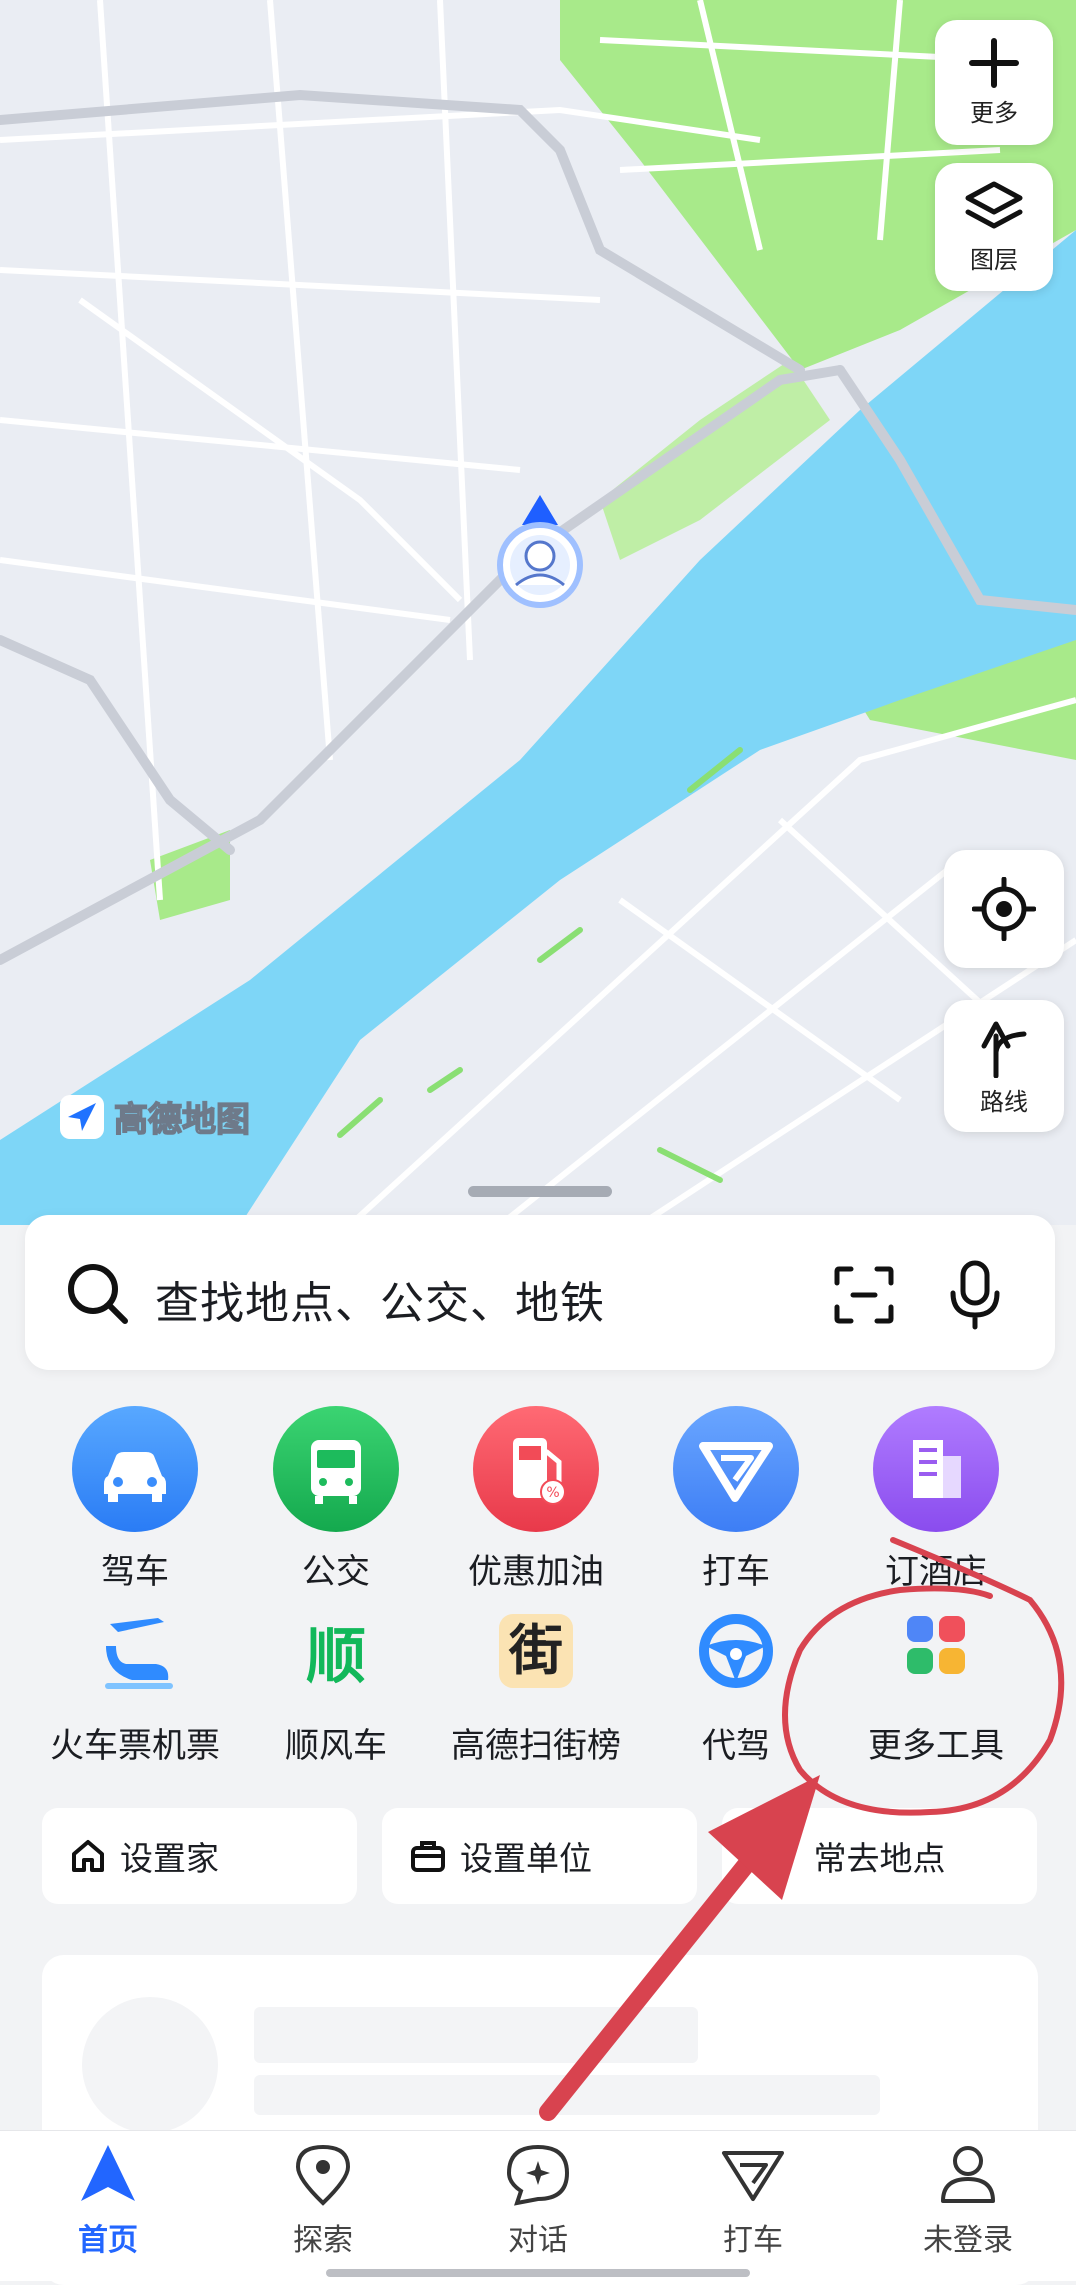 The width and height of the screenshot is (1076, 2285). I want to click on explore-pin-icon, so click(323, 2175).